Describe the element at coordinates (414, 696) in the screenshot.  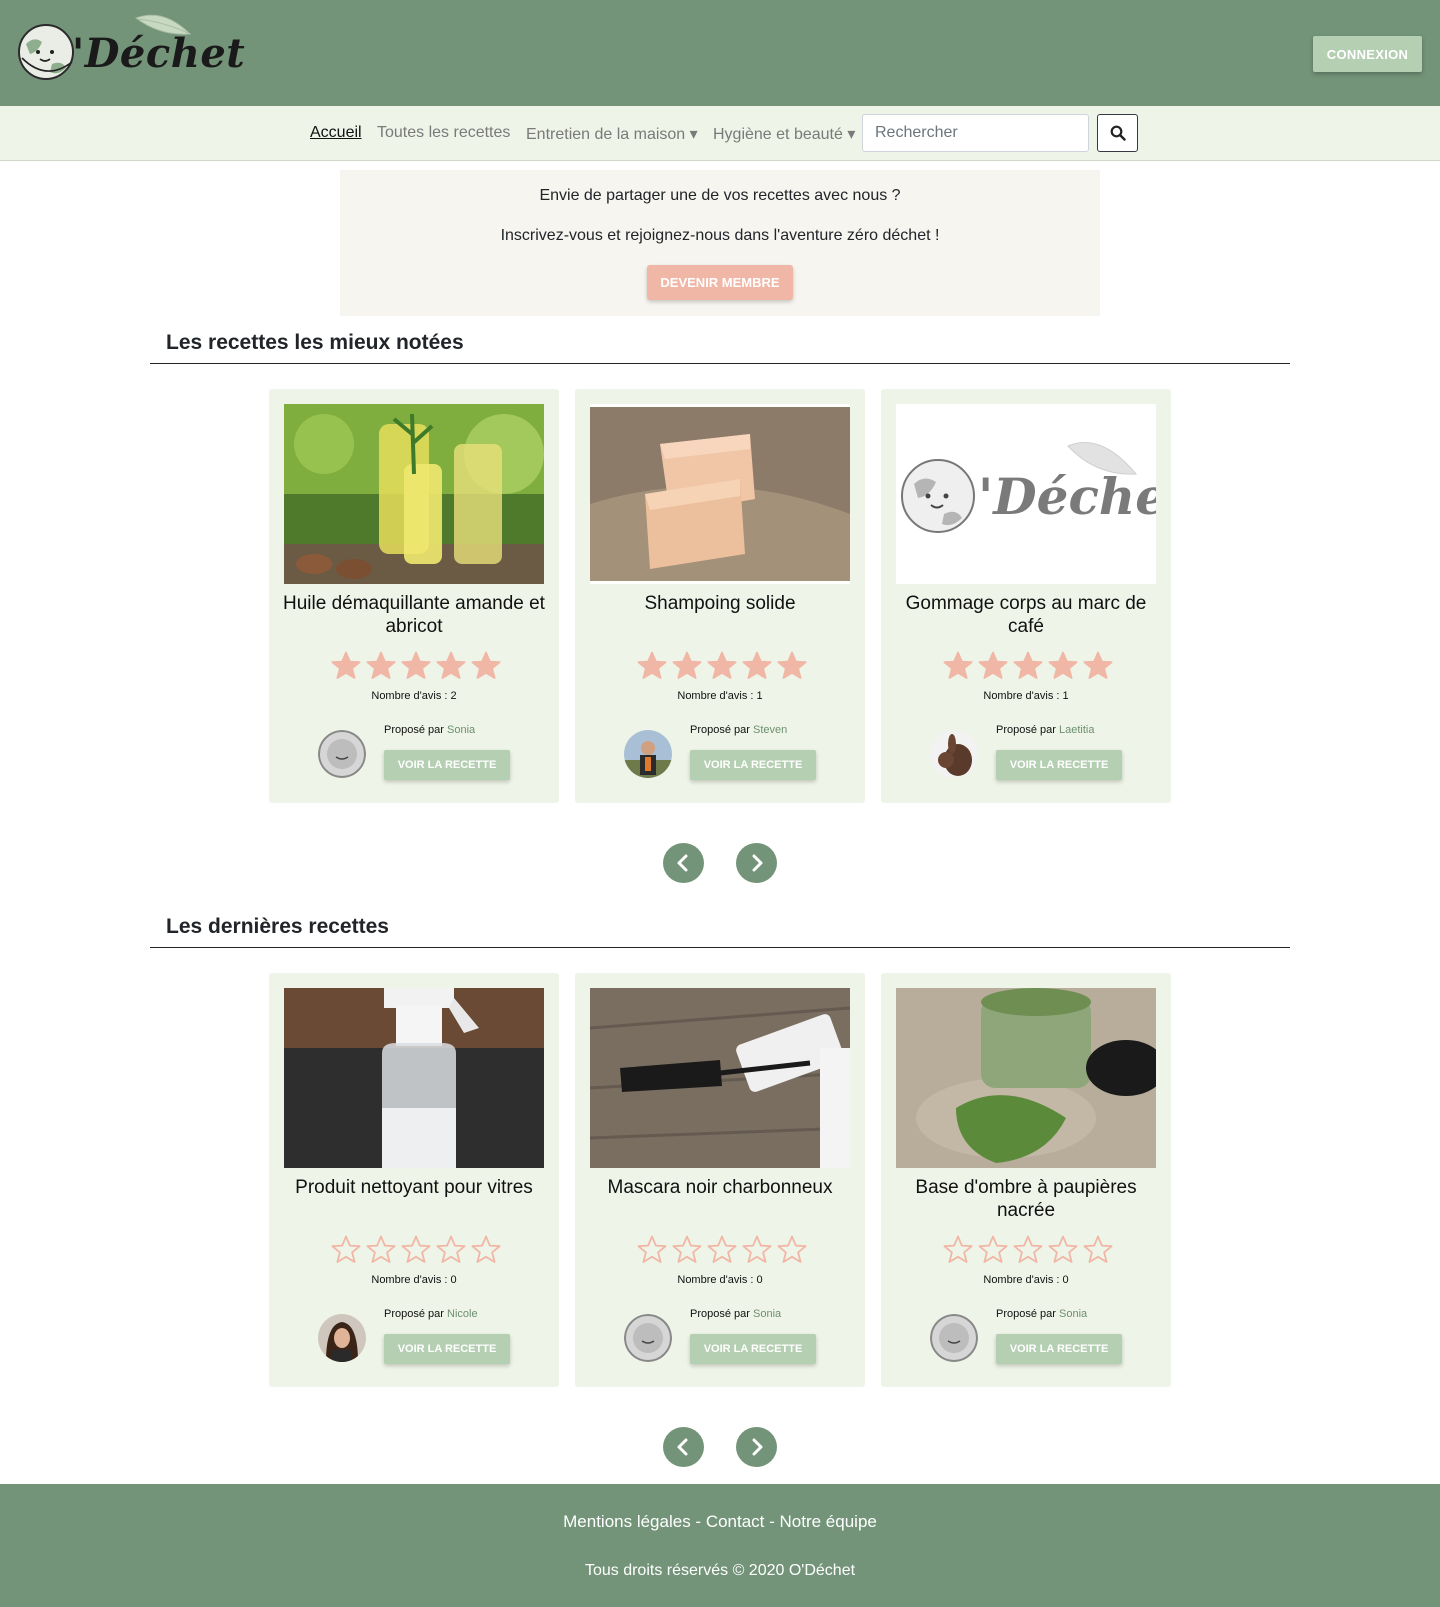
I see `review-count: Nombre d'avis : 2` at that location.